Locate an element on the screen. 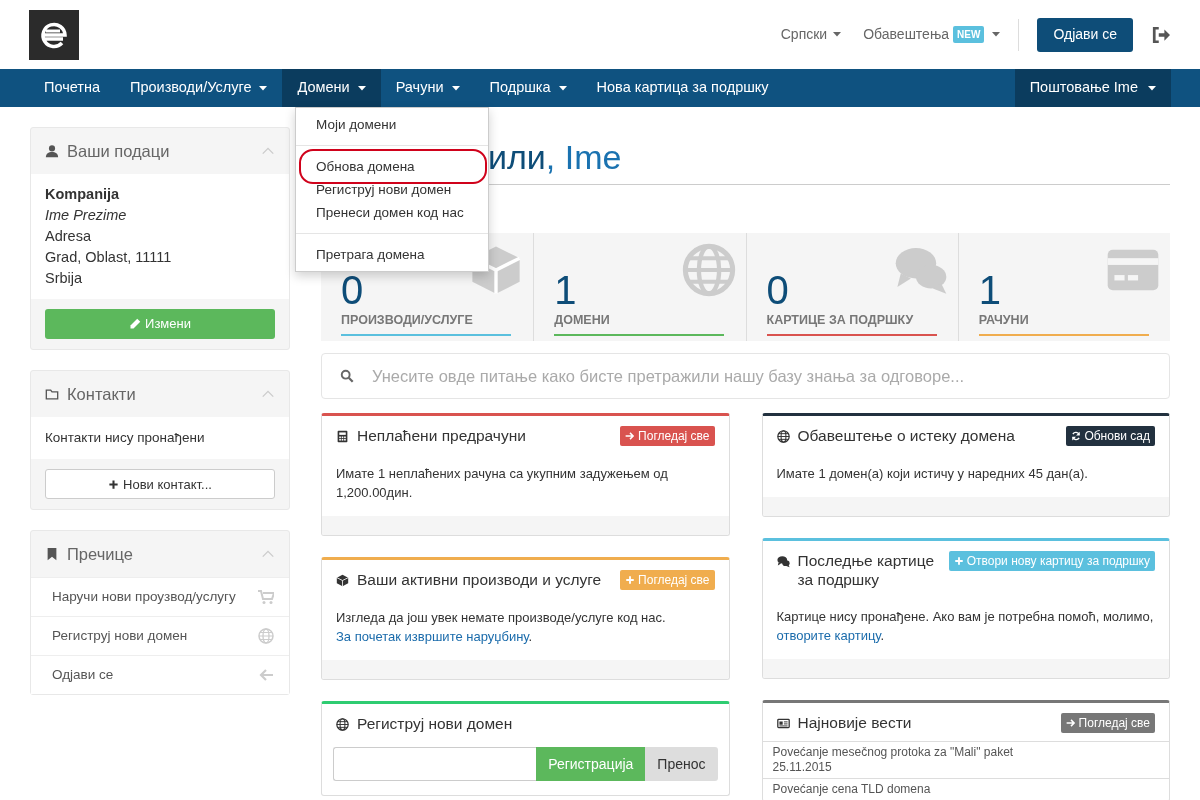 This screenshot has height=800, width=1200. folder-icon is located at coordinates (52, 394).